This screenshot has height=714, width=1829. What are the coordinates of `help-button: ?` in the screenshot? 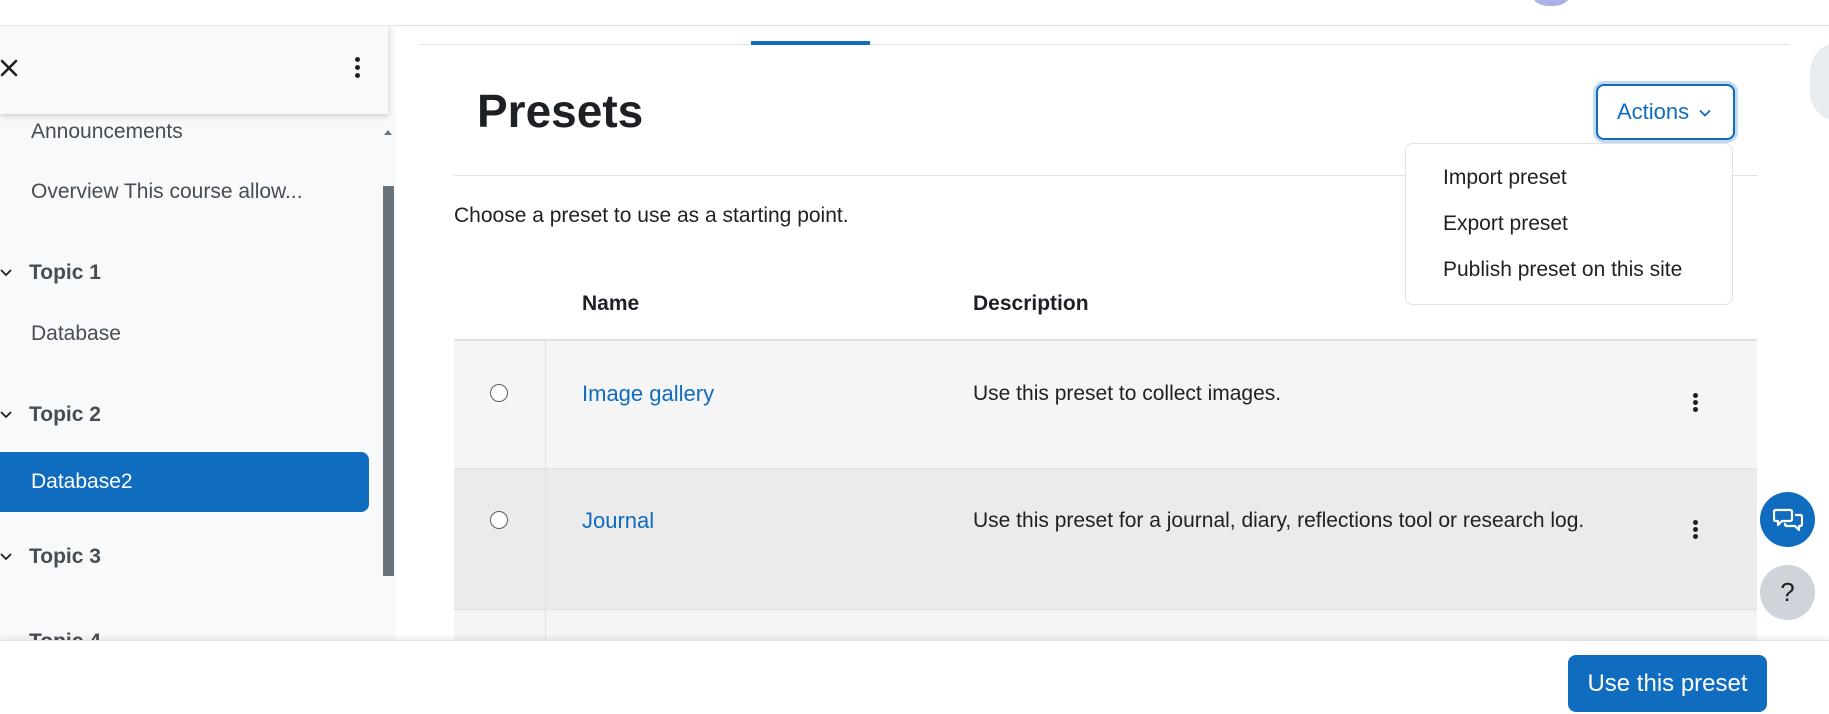 It's located at (1787, 592).